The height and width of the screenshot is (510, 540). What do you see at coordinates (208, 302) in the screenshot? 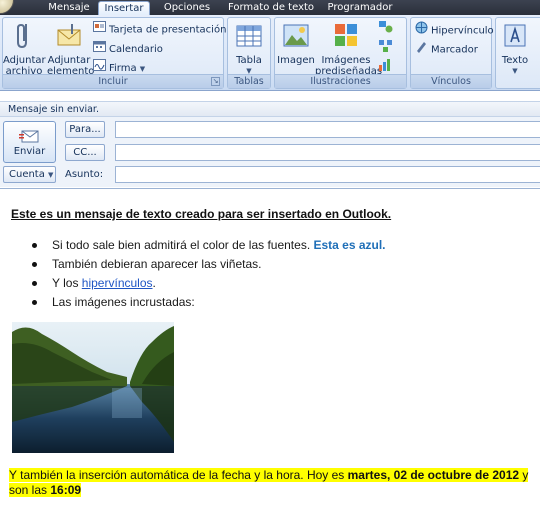
I see `list-item: Las imágenes incrustadas:` at bounding box center [208, 302].